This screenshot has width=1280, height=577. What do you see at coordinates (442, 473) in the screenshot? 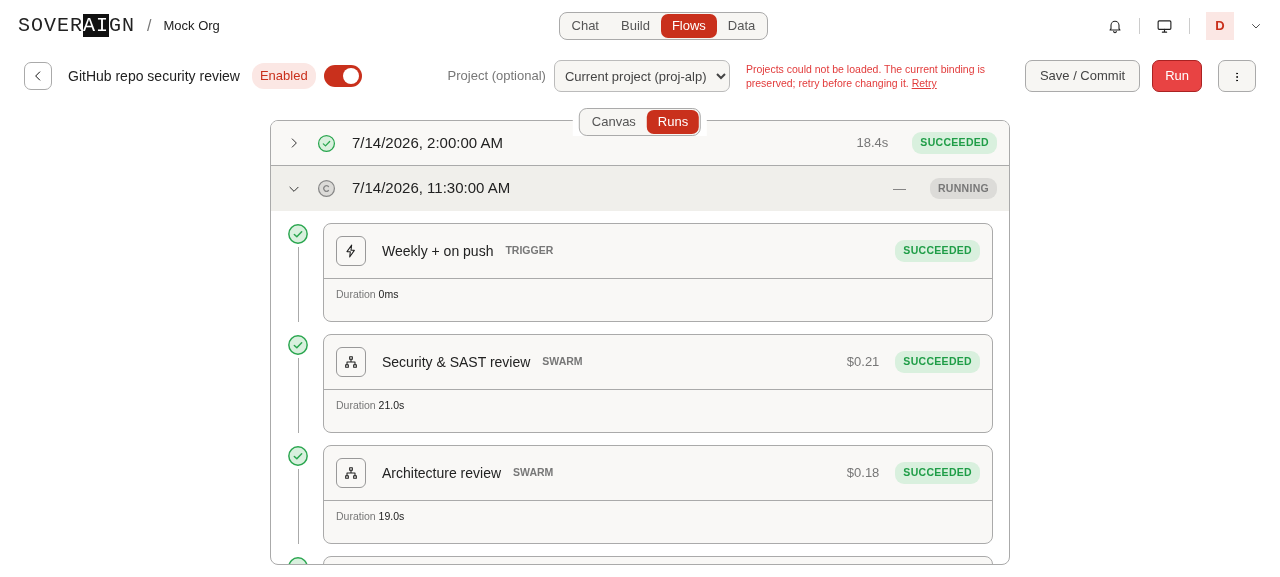
I see `step-title: Architecture review` at bounding box center [442, 473].